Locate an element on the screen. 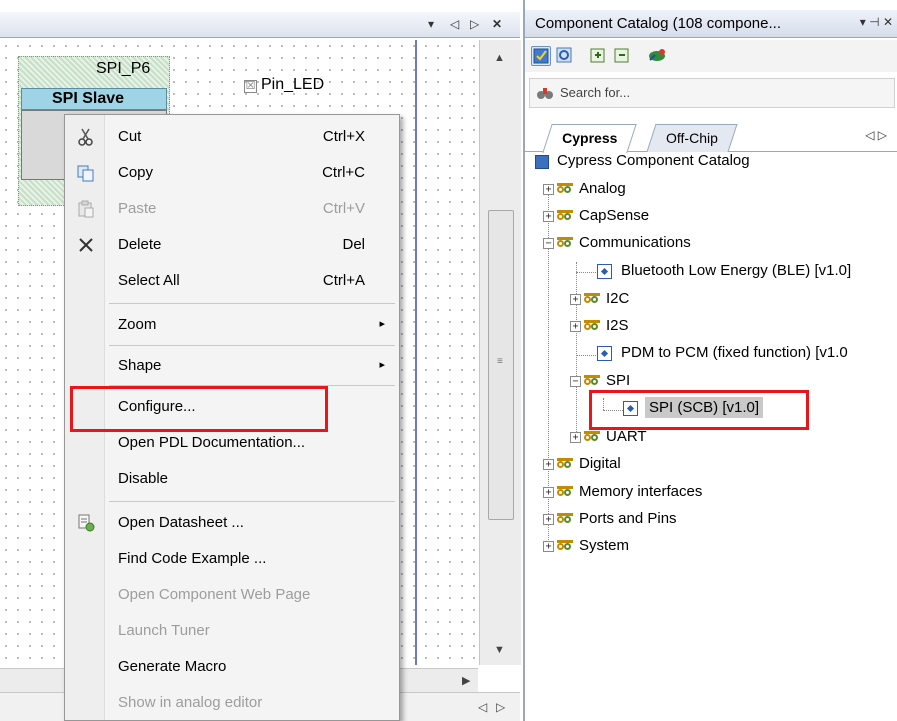 The height and width of the screenshot is (721, 897). component-instance-name: SPI_P6 is located at coordinates (123, 68).